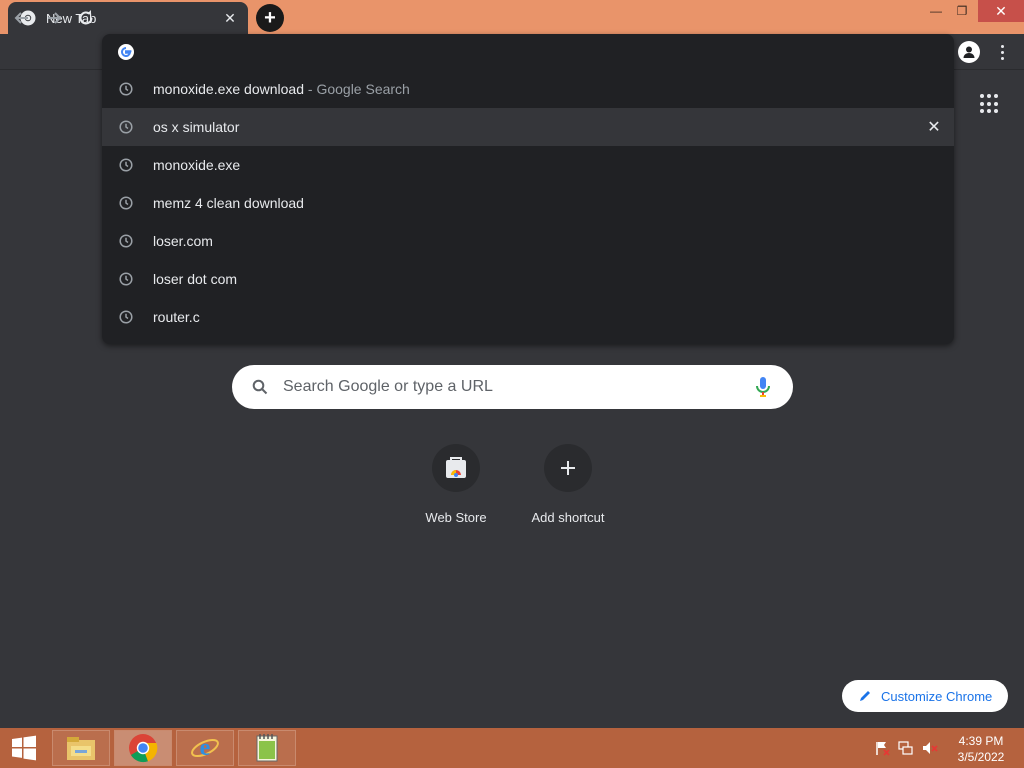 Image resolution: width=1024 pixels, height=768 pixels. I want to click on suggestion-text: os x simulator, so click(196, 127).